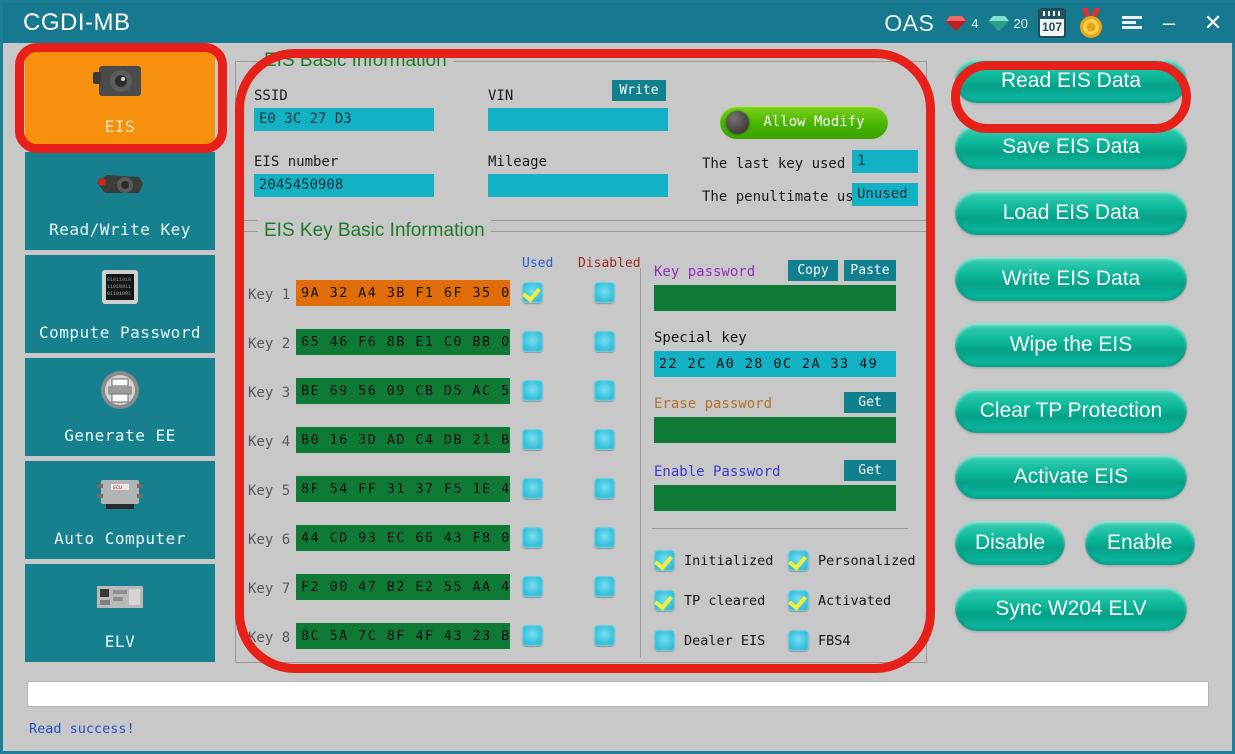 Image resolution: width=1235 pixels, height=754 pixels. I want to click on eis-number-input: 2045450908, so click(344, 185).